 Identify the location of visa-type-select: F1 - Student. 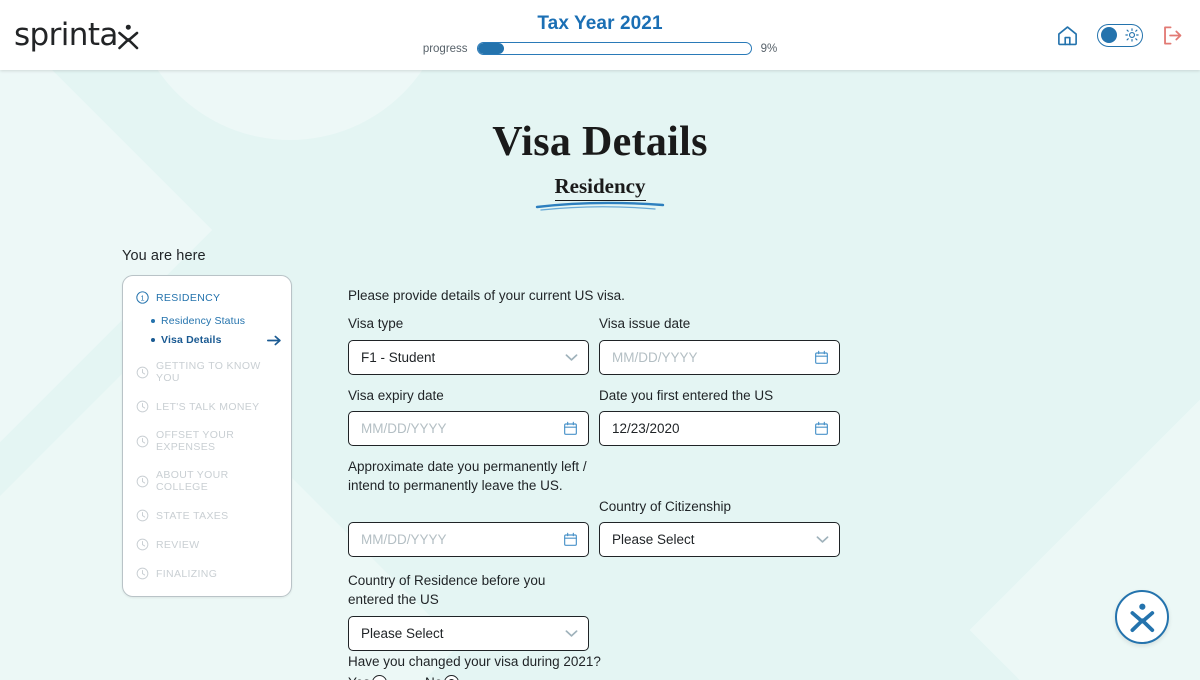
(468, 357).